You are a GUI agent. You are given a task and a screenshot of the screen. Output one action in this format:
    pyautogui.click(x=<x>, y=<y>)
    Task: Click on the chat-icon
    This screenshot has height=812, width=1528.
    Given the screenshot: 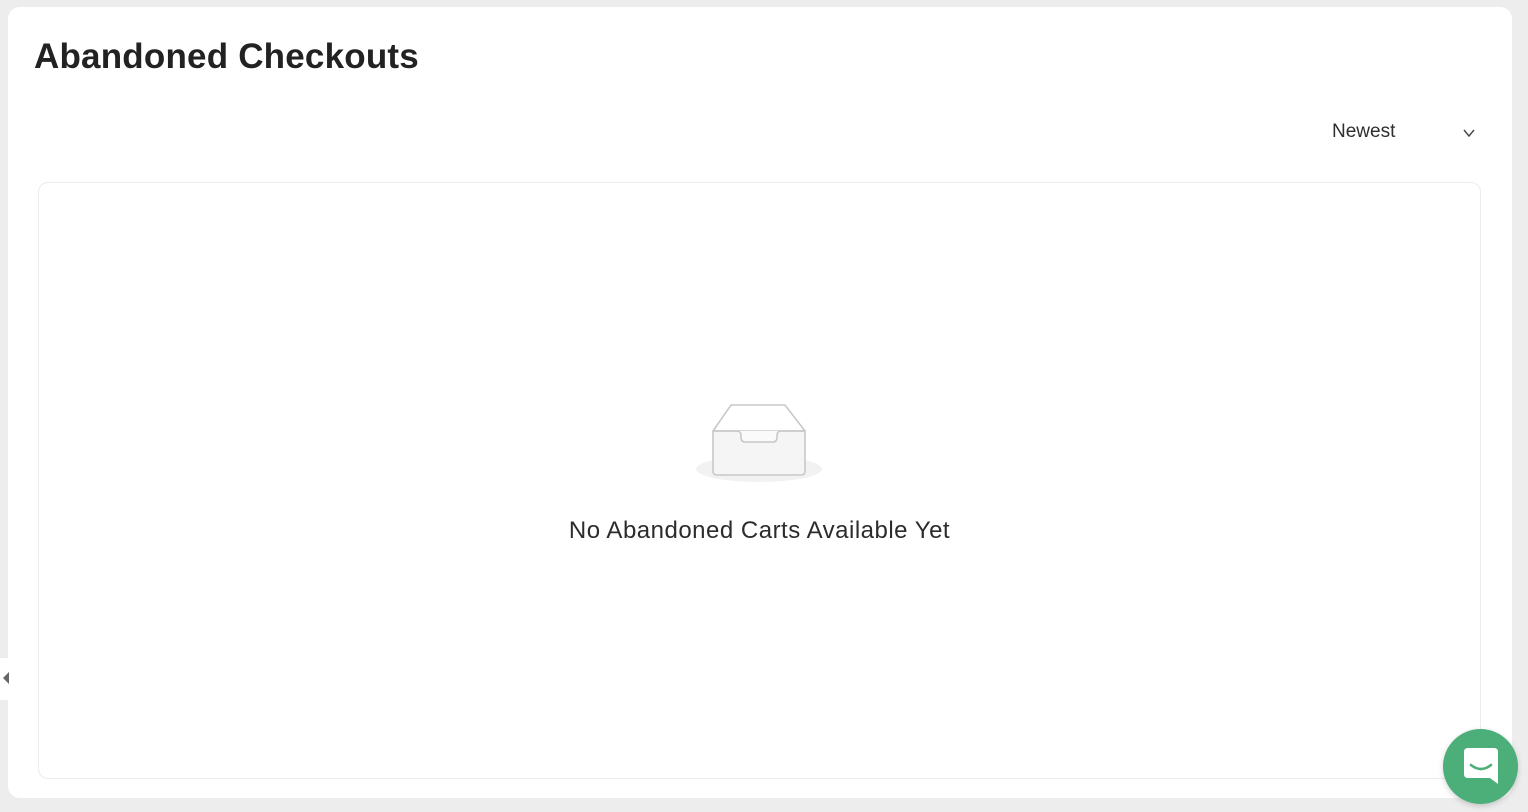 What is the action you would take?
    pyautogui.click(x=1481, y=766)
    